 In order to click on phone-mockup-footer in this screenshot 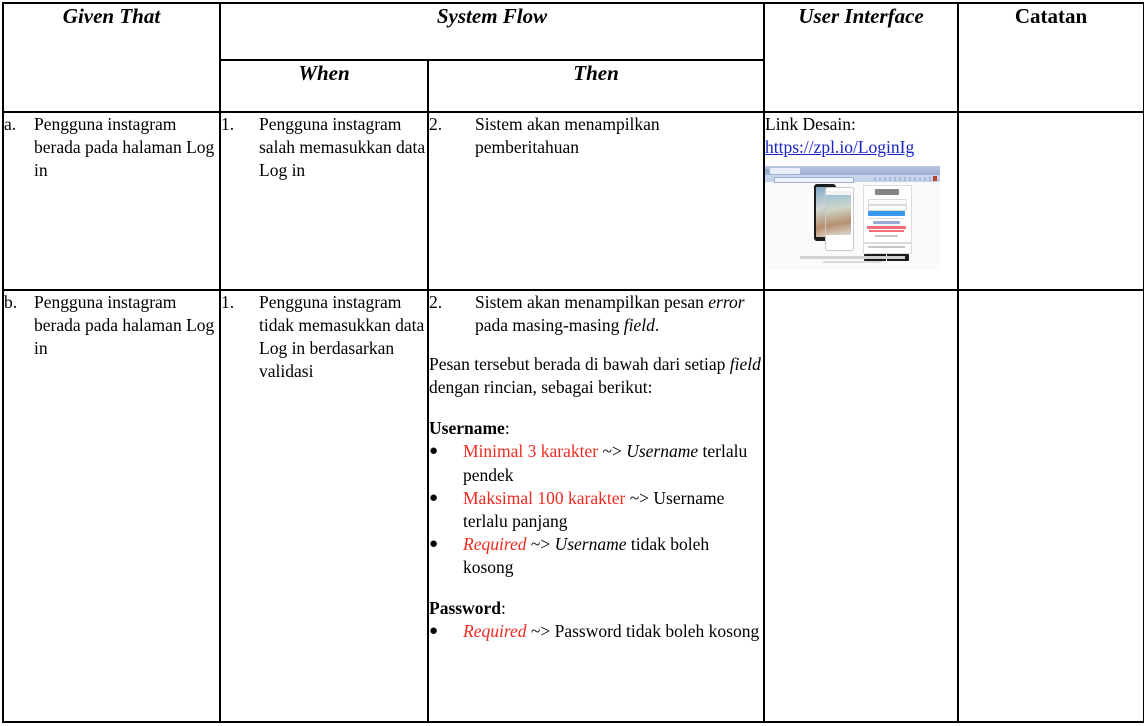, I will do `click(839, 242)`.